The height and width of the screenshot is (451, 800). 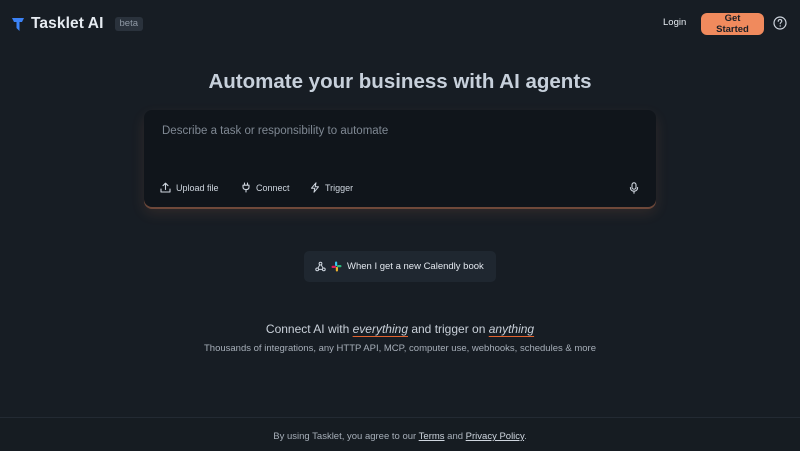 I want to click on task-input, so click(x=395, y=131).